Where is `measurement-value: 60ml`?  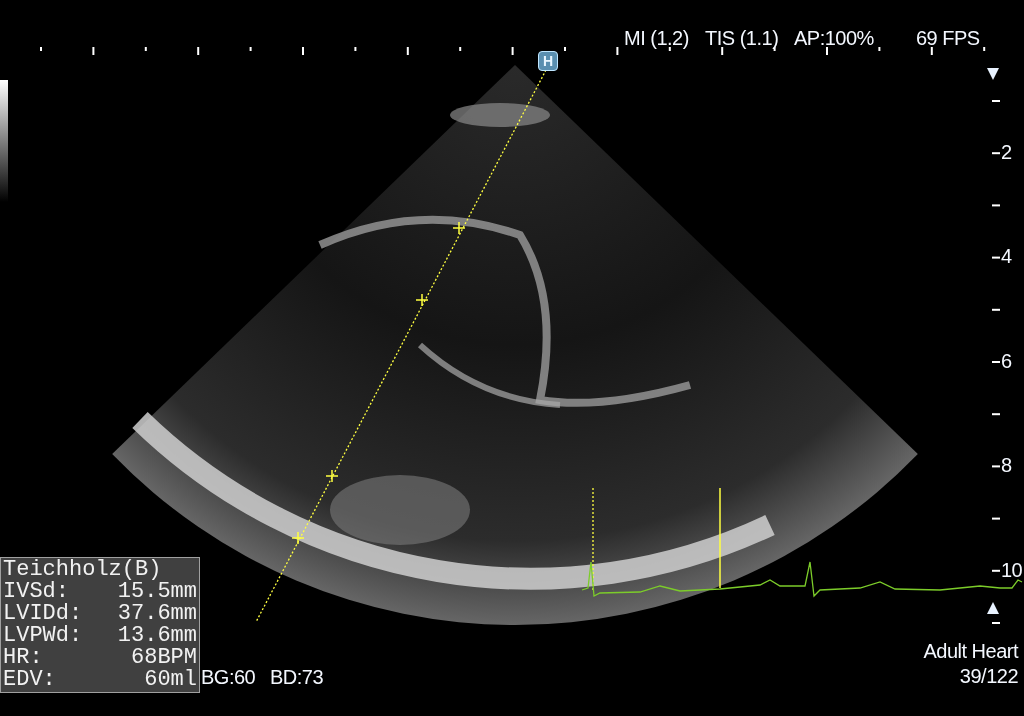 measurement-value: 60ml is located at coordinates (170, 680).